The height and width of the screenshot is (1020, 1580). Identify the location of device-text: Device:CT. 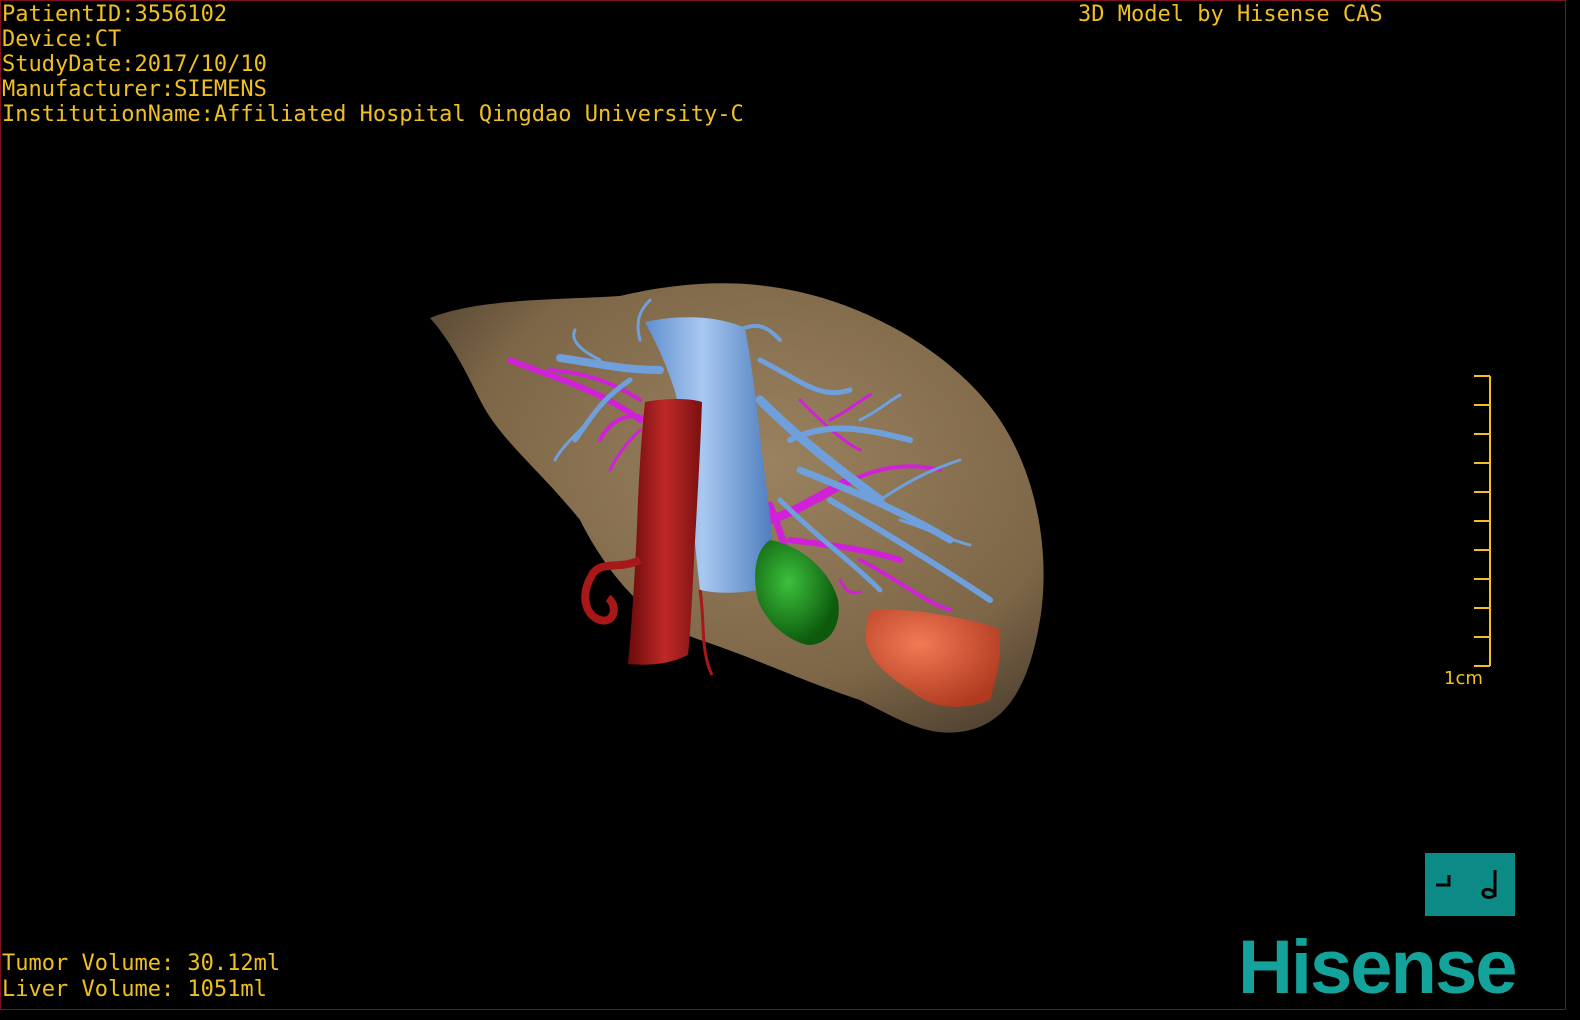
(62, 39).